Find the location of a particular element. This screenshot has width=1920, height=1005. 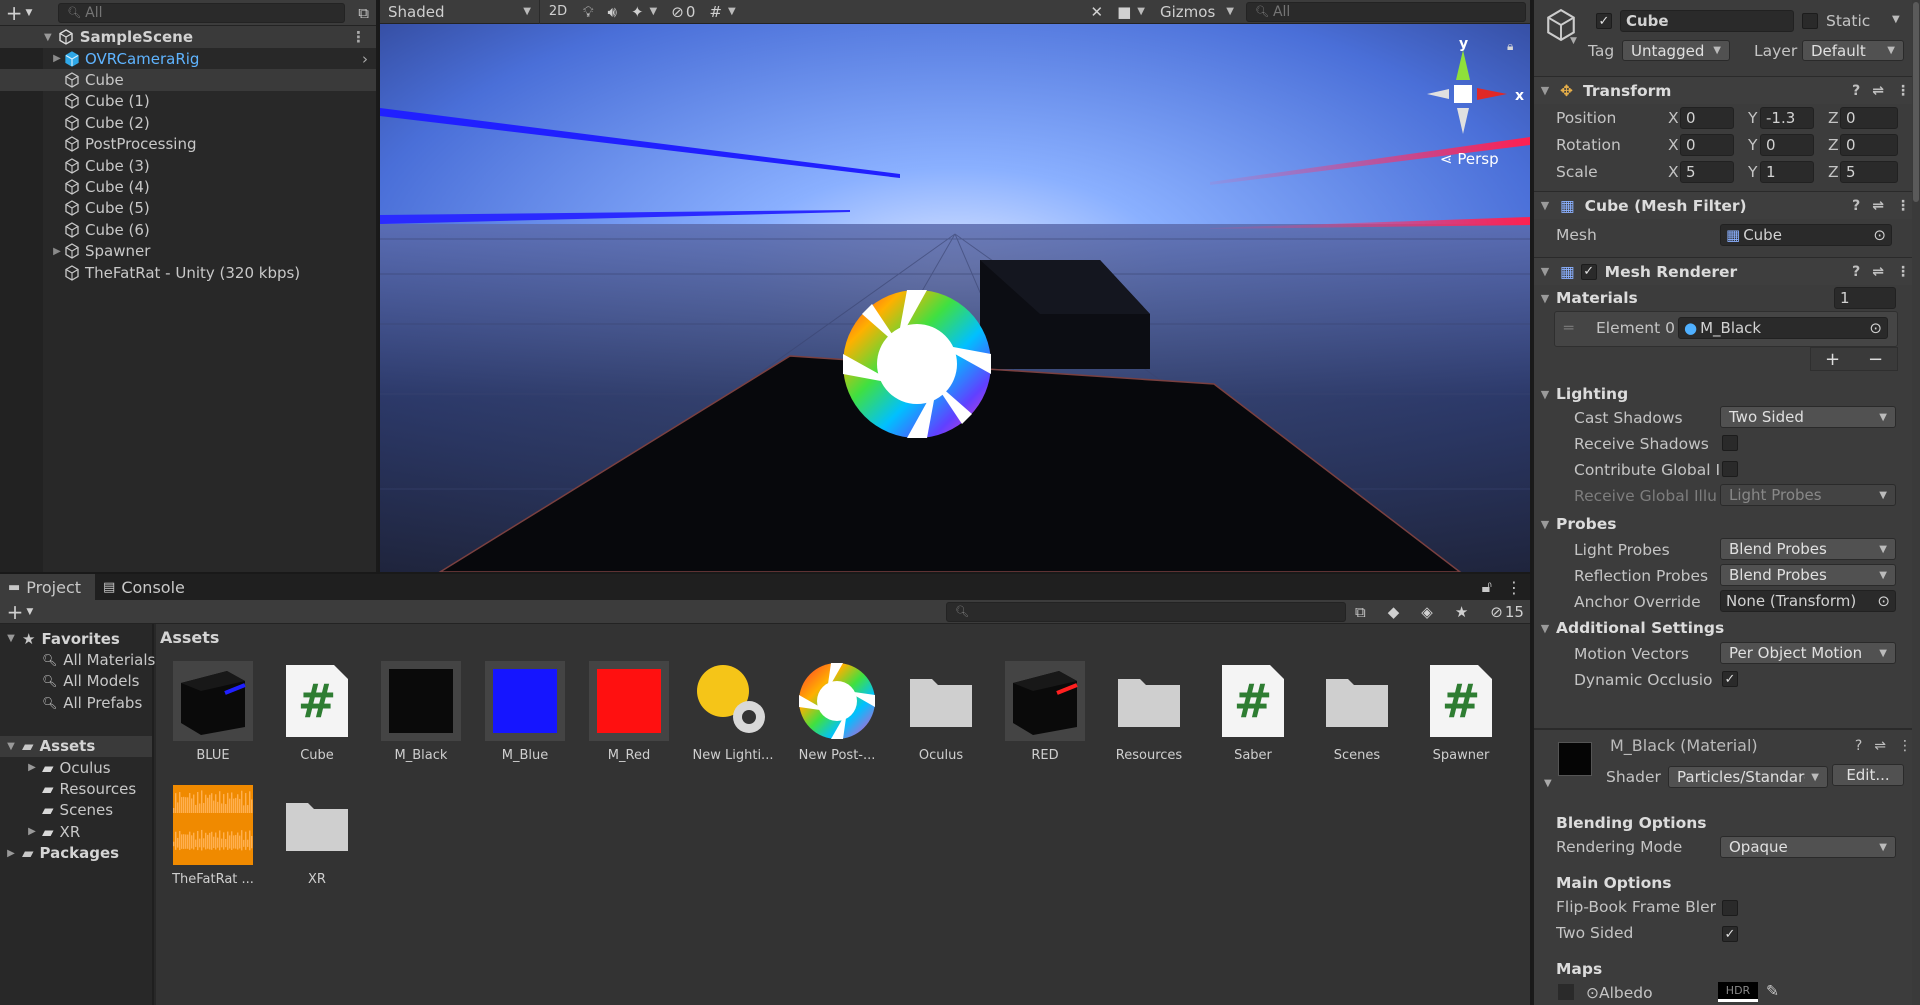

asset-item: # Cube is located at coordinates (317, 711).